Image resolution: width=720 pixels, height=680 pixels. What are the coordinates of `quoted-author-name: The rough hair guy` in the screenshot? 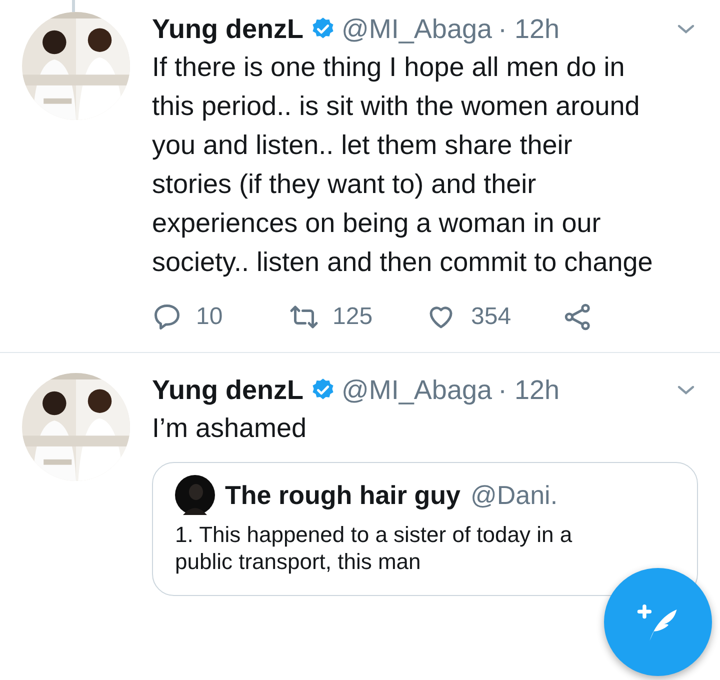 It's located at (342, 495).